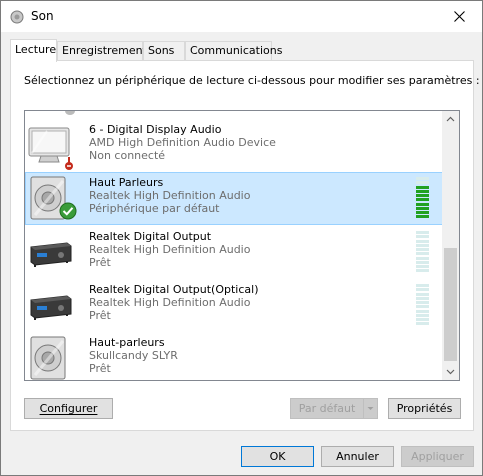  I want to click on window-title: Son, so click(42, 16).